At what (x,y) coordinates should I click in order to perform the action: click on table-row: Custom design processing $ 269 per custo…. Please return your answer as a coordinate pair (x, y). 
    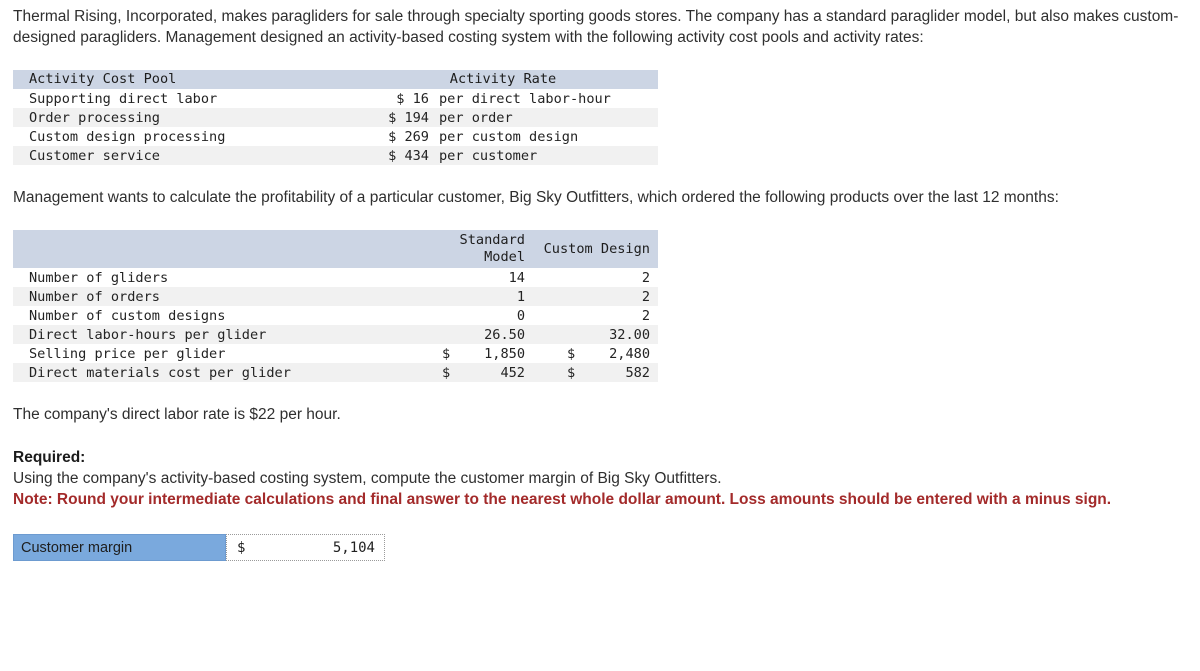
    Looking at the image, I should click on (335, 136).